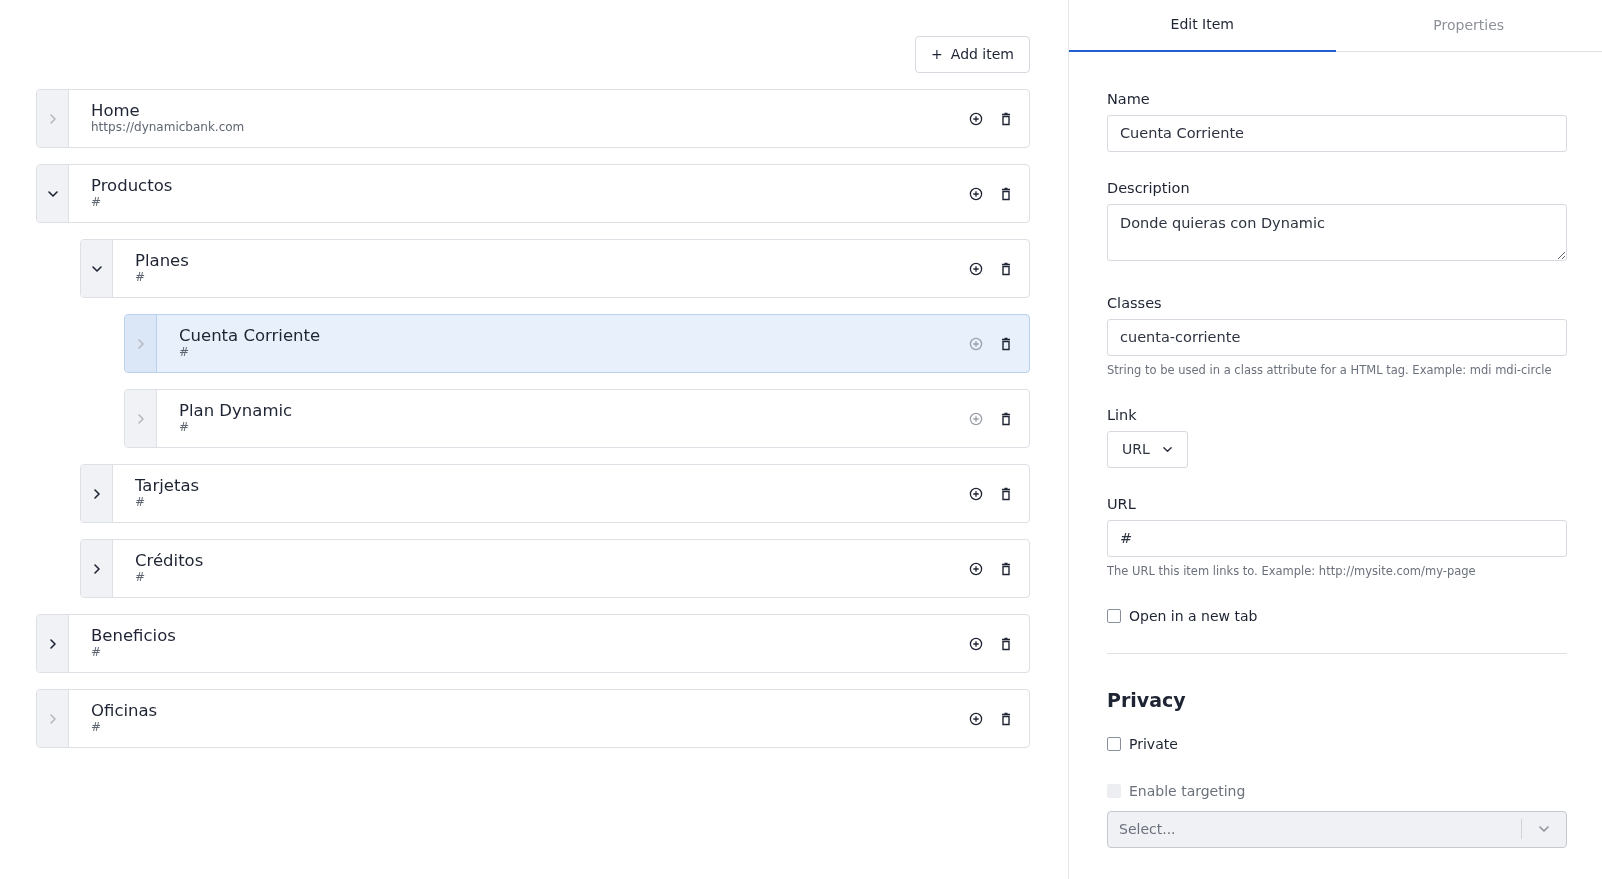  I want to click on field-label: Classes, so click(1135, 303).